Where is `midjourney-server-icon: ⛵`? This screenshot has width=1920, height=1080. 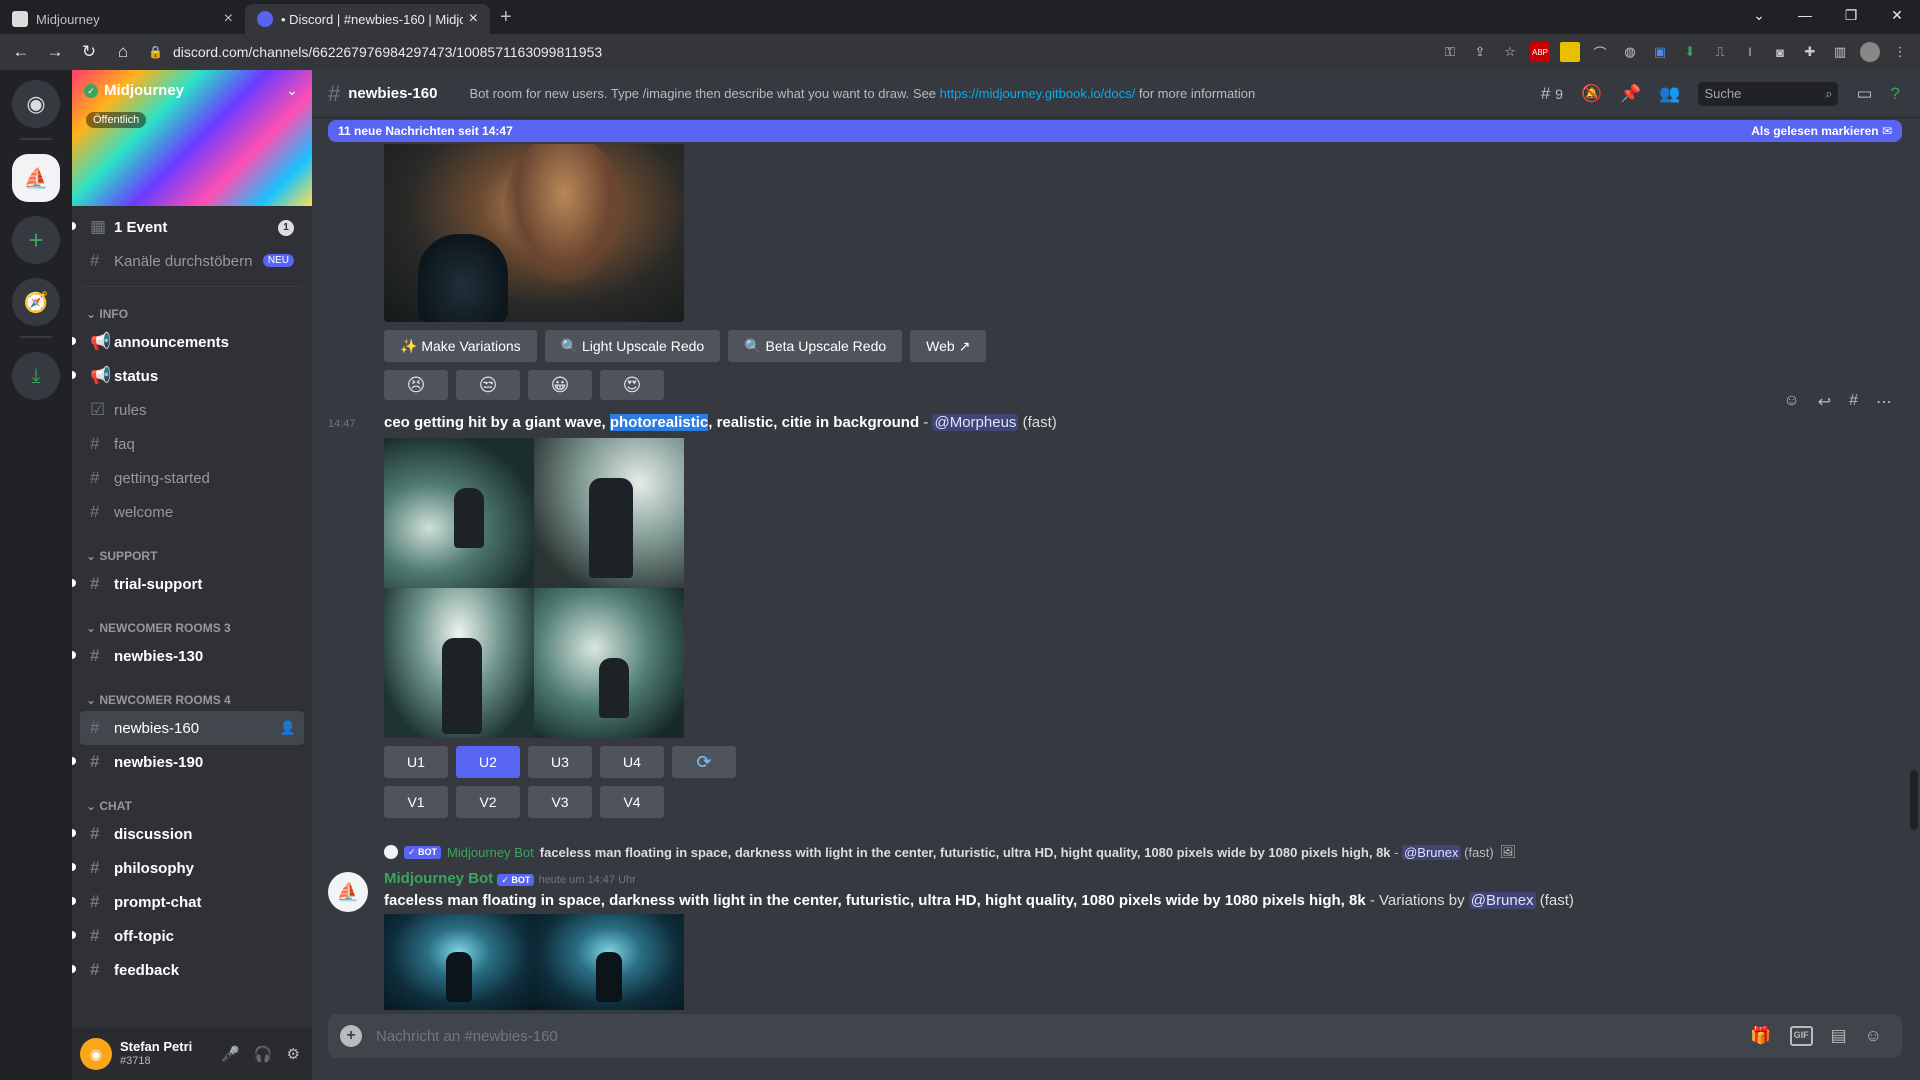 midjourney-server-icon: ⛵ is located at coordinates (36, 178).